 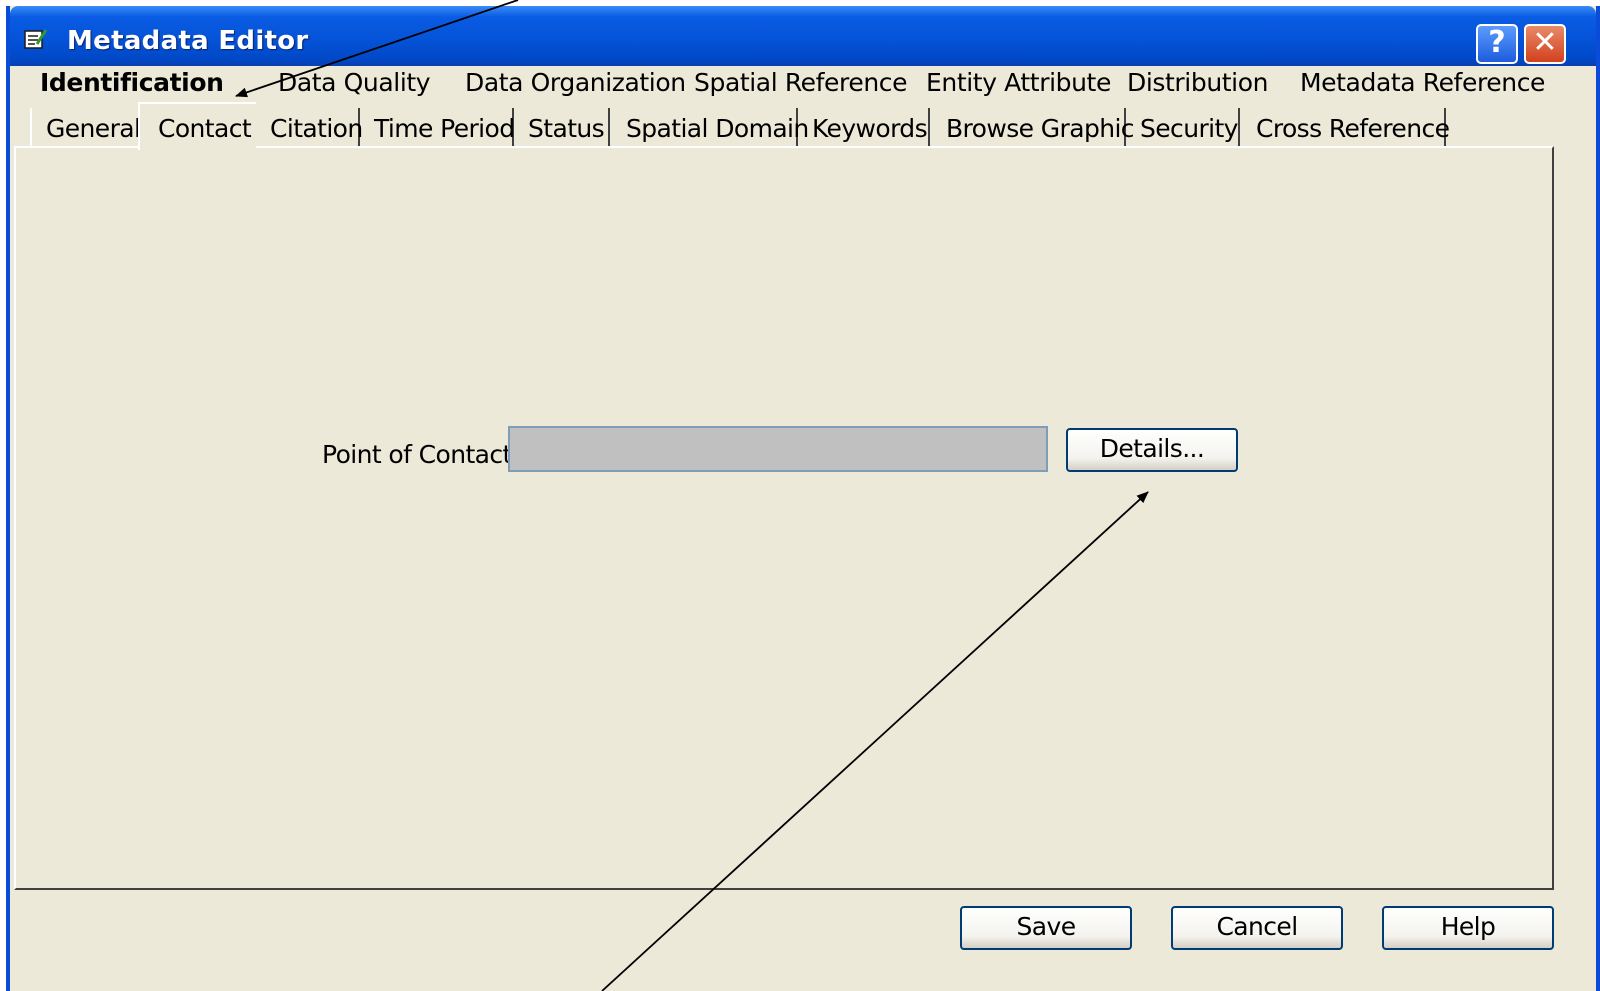 What do you see at coordinates (197, 126) in the screenshot?
I see `tab-contact: Contact` at bounding box center [197, 126].